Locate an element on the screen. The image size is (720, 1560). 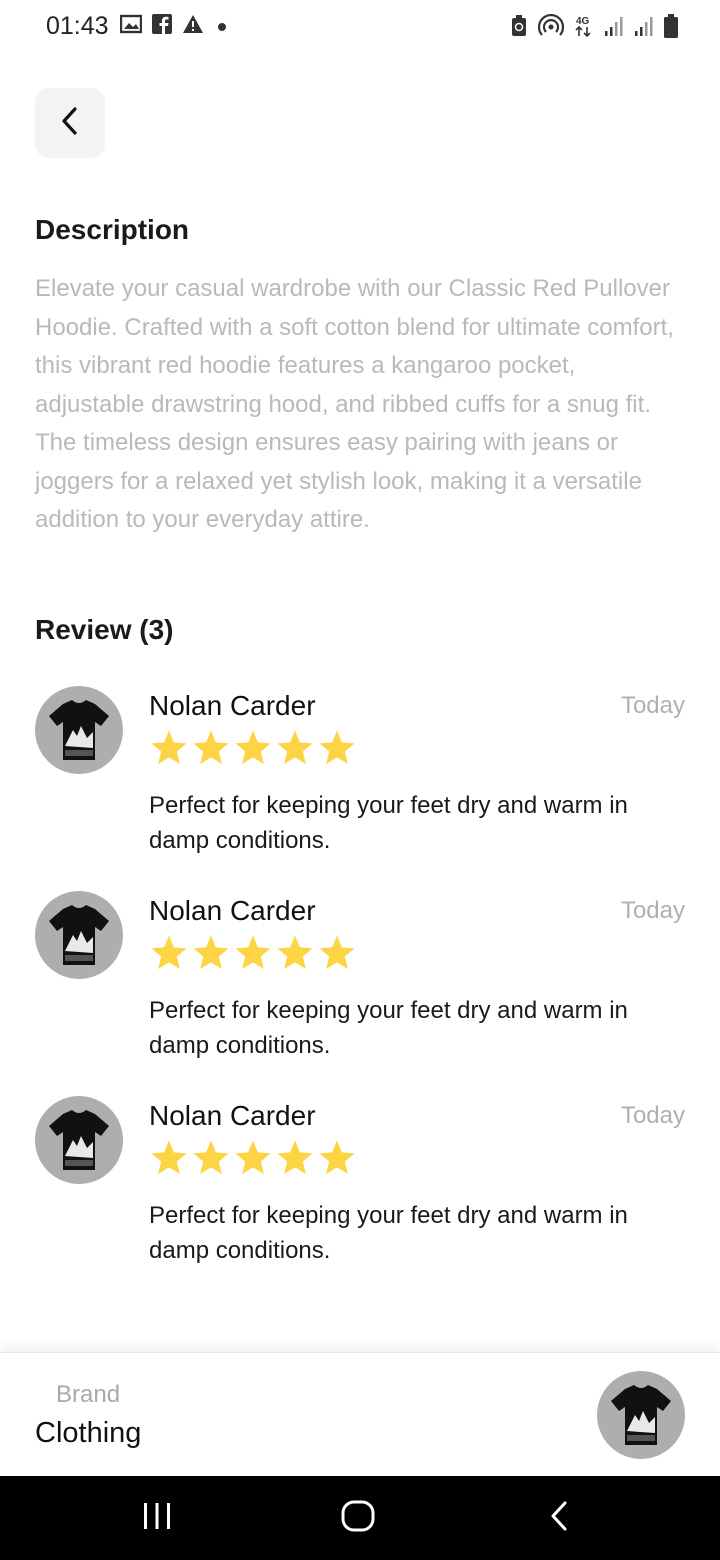
chevron-left-icon is located at coordinates (70, 123).